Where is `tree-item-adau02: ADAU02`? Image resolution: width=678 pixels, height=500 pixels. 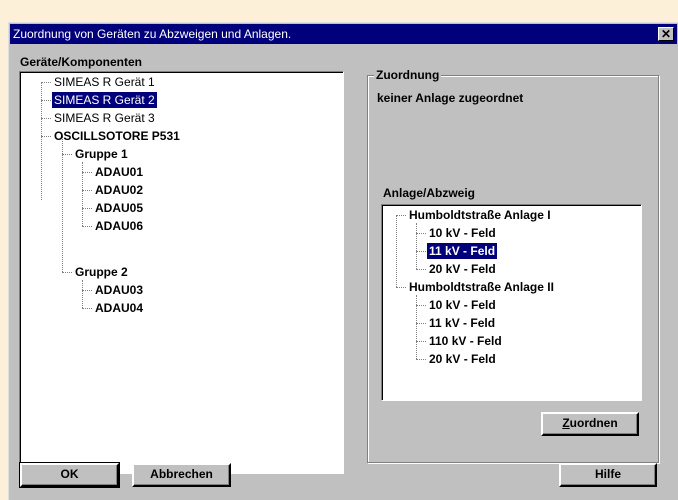 tree-item-adau02: ADAU02 is located at coordinates (119, 190).